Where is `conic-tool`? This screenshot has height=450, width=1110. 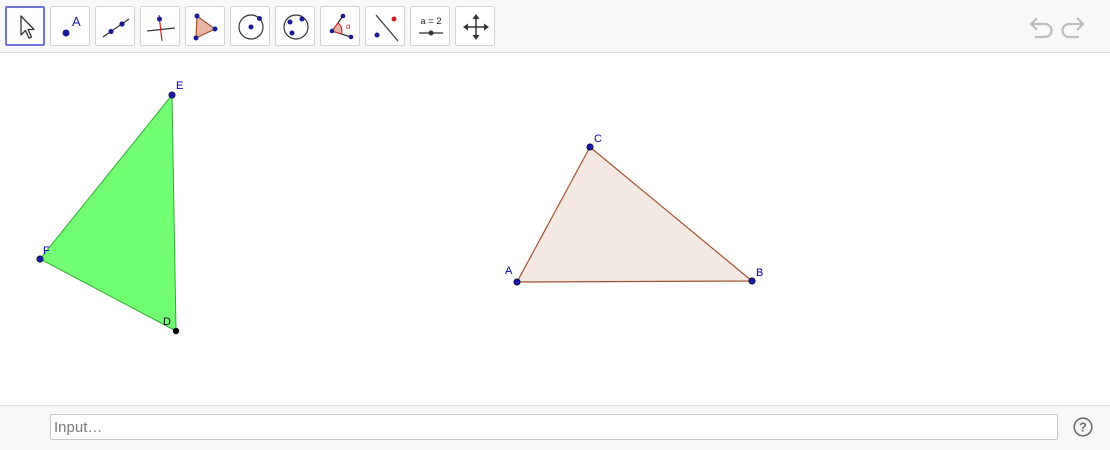
conic-tool is located at coordinates (295, 26).